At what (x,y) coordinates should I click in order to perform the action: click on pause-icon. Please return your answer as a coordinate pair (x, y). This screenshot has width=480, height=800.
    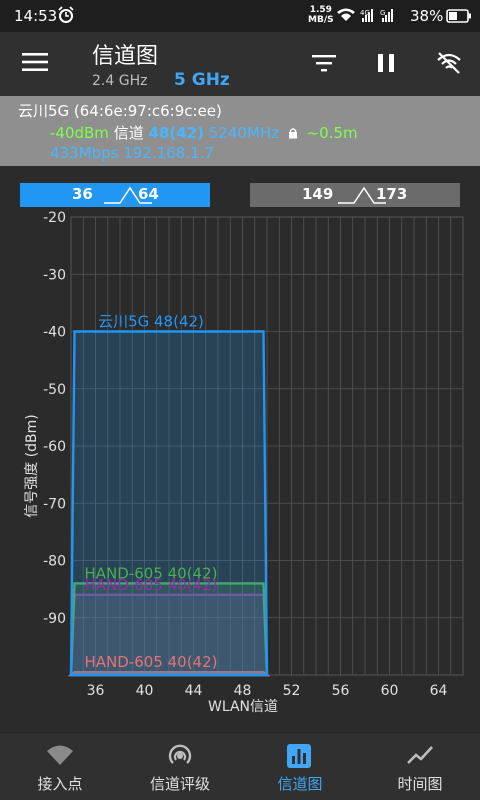
    Looking at the image, I should click on (386, 63).